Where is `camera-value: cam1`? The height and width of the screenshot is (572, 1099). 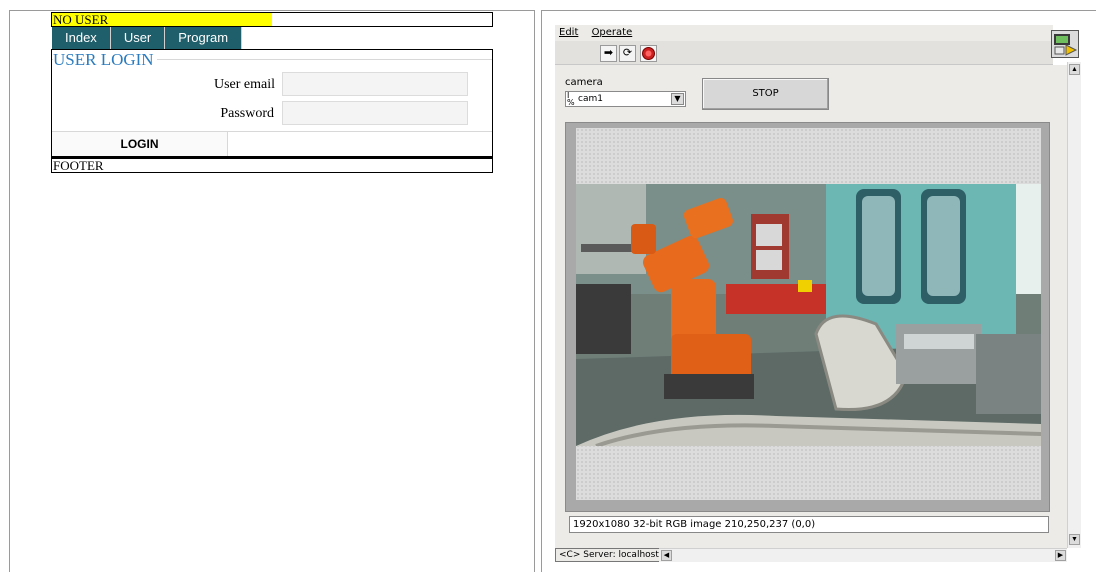 camera-value: cam1 is located at coordinates (590, 99).